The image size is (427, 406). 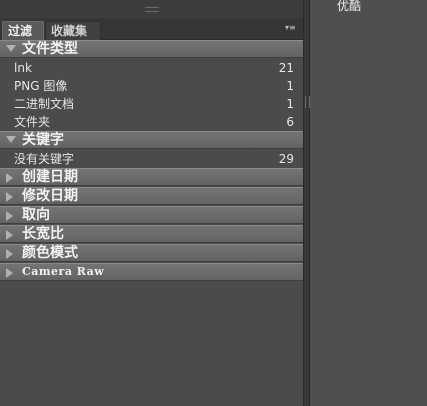 What do you see at coordinates (151, 196) in the screenshot?
I see `section-date-modified: 修改日期` at bounding box center [151, 196].